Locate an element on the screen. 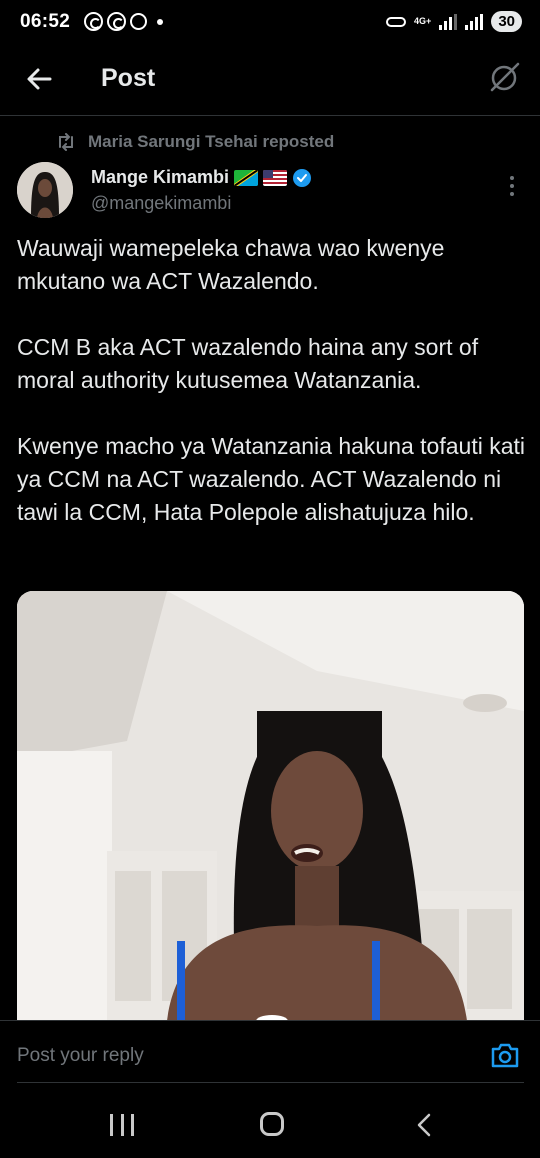 The height and width of the screenshot is (1158, 540). nav-back-icon is located at coordinates (424, 1125).